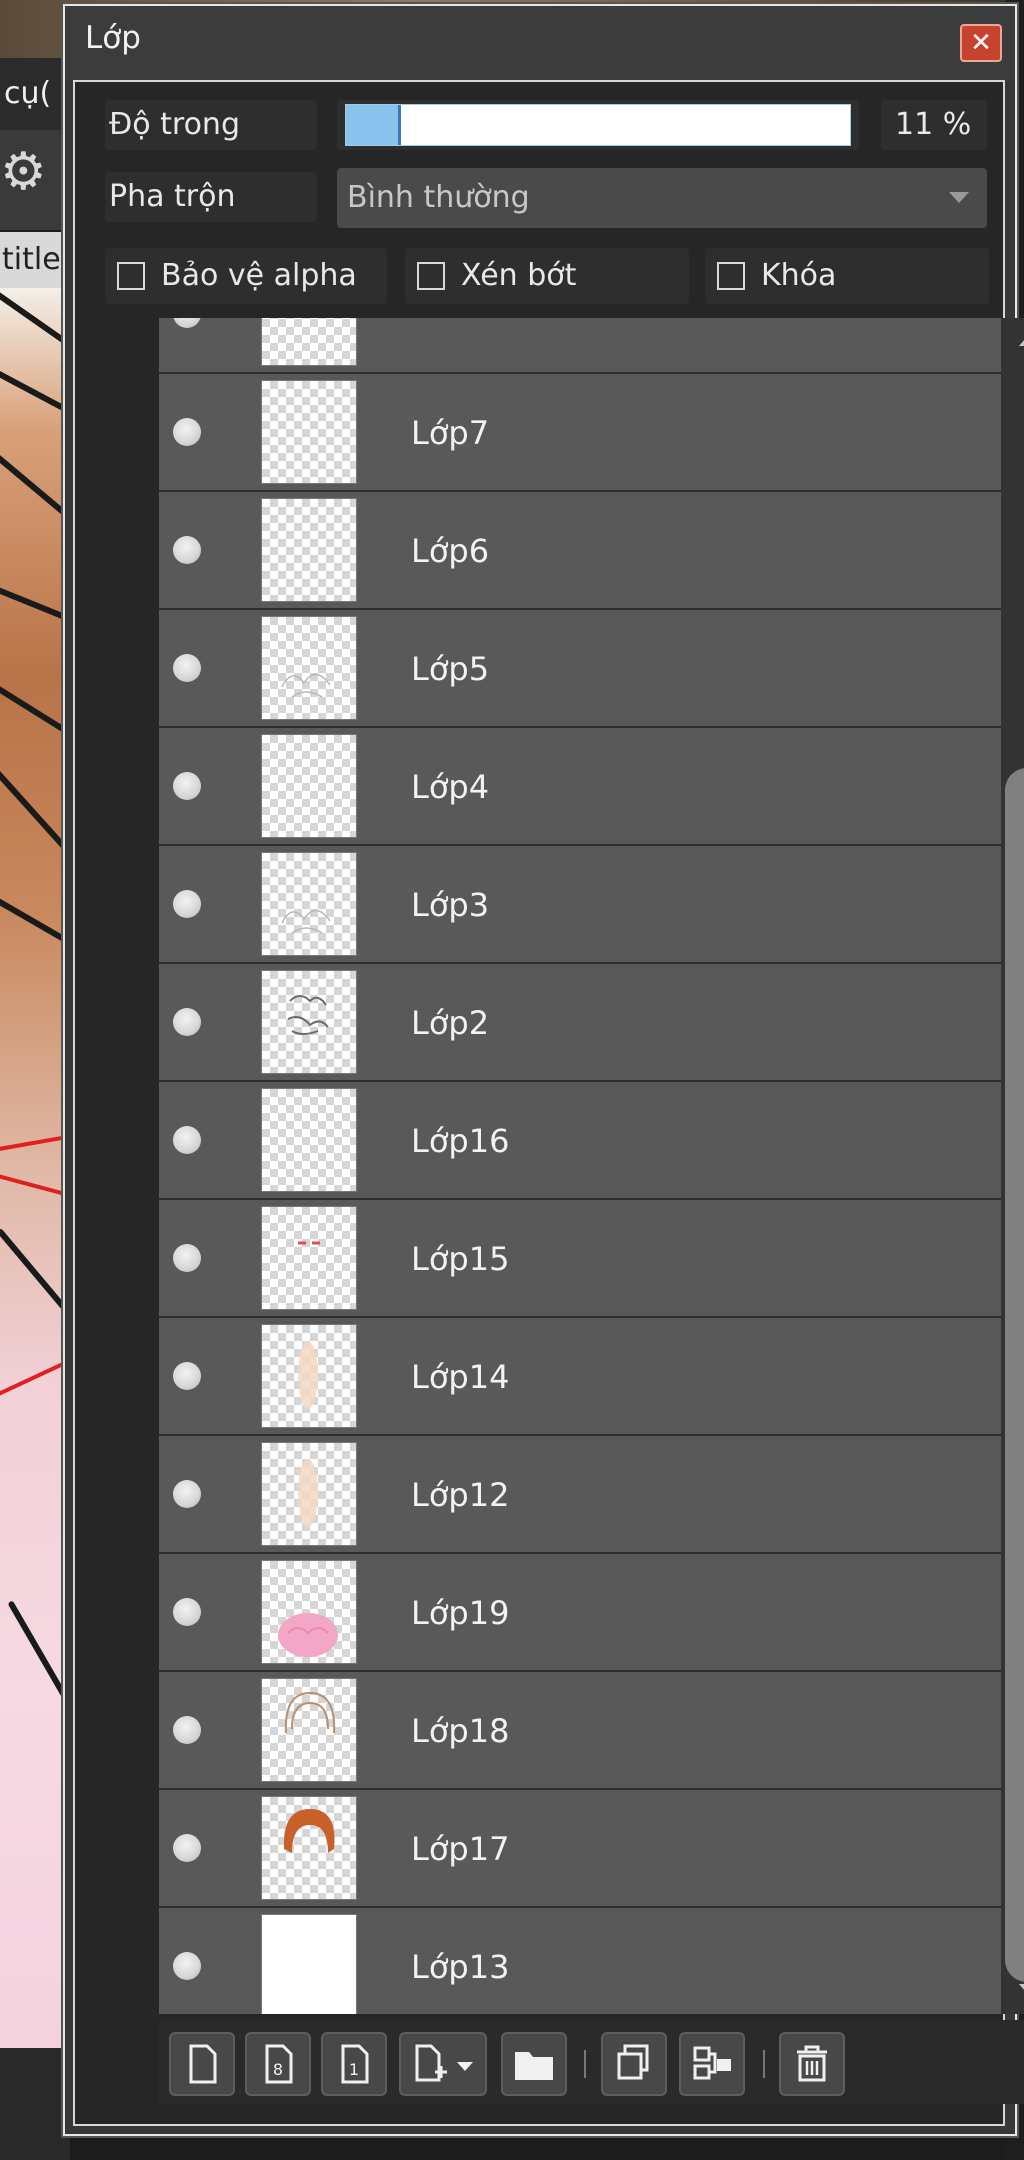  I want to click on new-folder-button, so click(534, 2064).